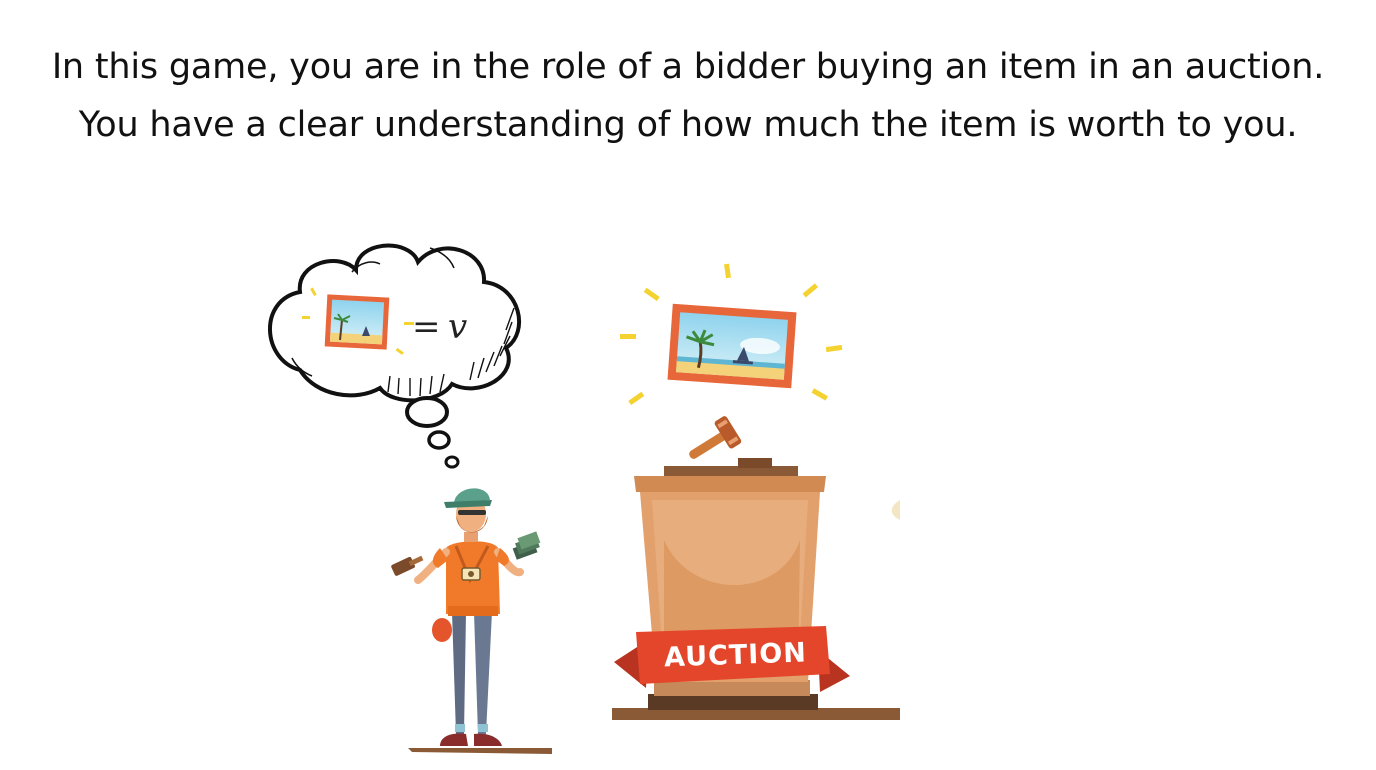  I want to click on podium-icon: AUCTION, so click(756, 589).